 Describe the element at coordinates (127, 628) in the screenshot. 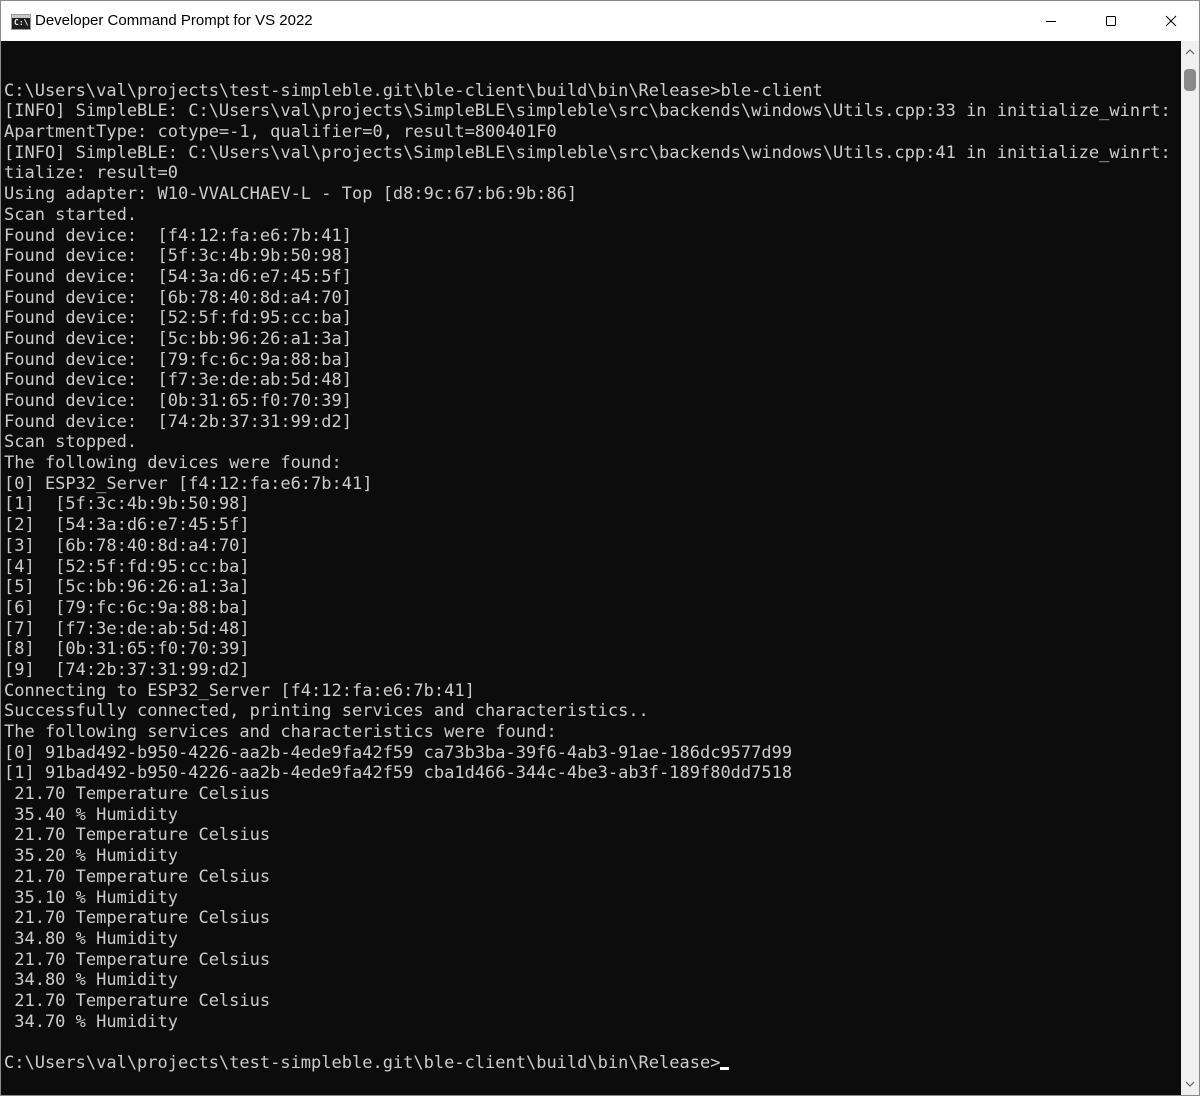

I see `console-line: [7] [f7:3e:de:ab:5d:48]` at that location.